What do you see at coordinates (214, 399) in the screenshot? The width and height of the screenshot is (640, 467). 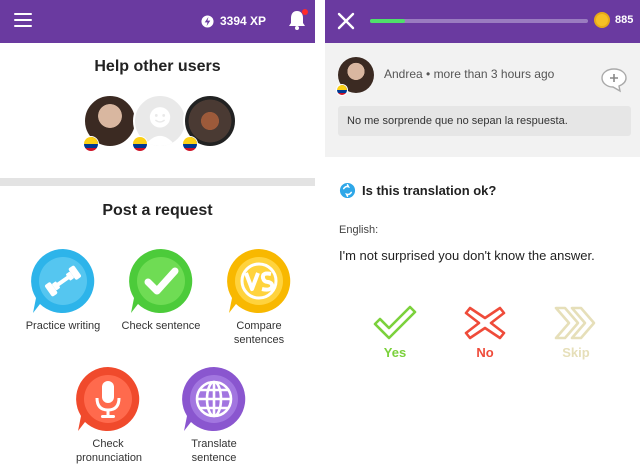 I see `globe-icon` at bounding box center [214, 399].